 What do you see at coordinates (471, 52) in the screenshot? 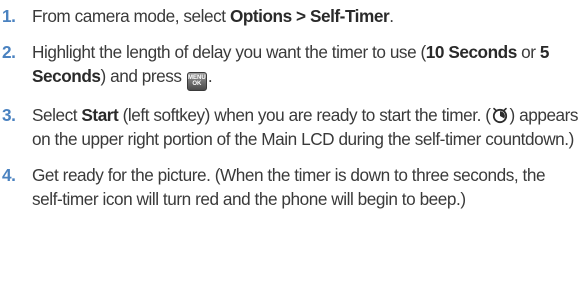
I see `option-10-seconds: 10 Seconds` at bounding box center [471, 52].